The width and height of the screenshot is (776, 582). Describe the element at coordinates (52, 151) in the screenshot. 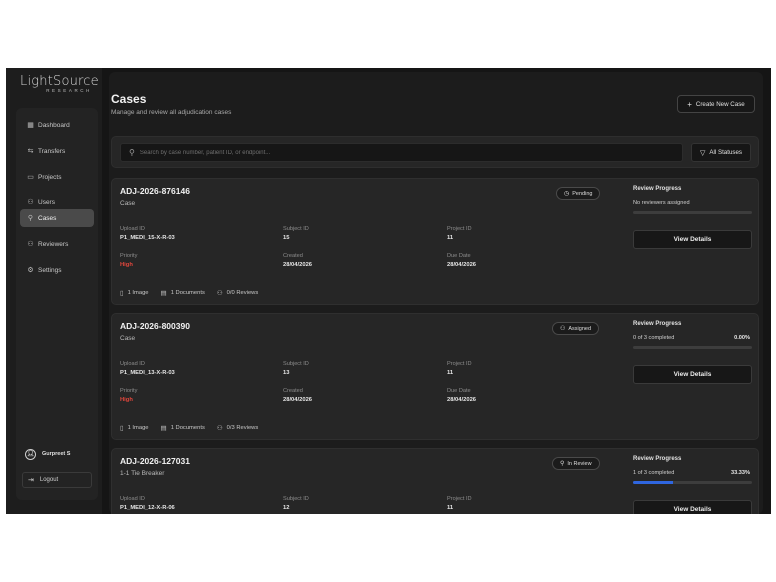

I see `sidebar-item-label: Transfers` at that location.